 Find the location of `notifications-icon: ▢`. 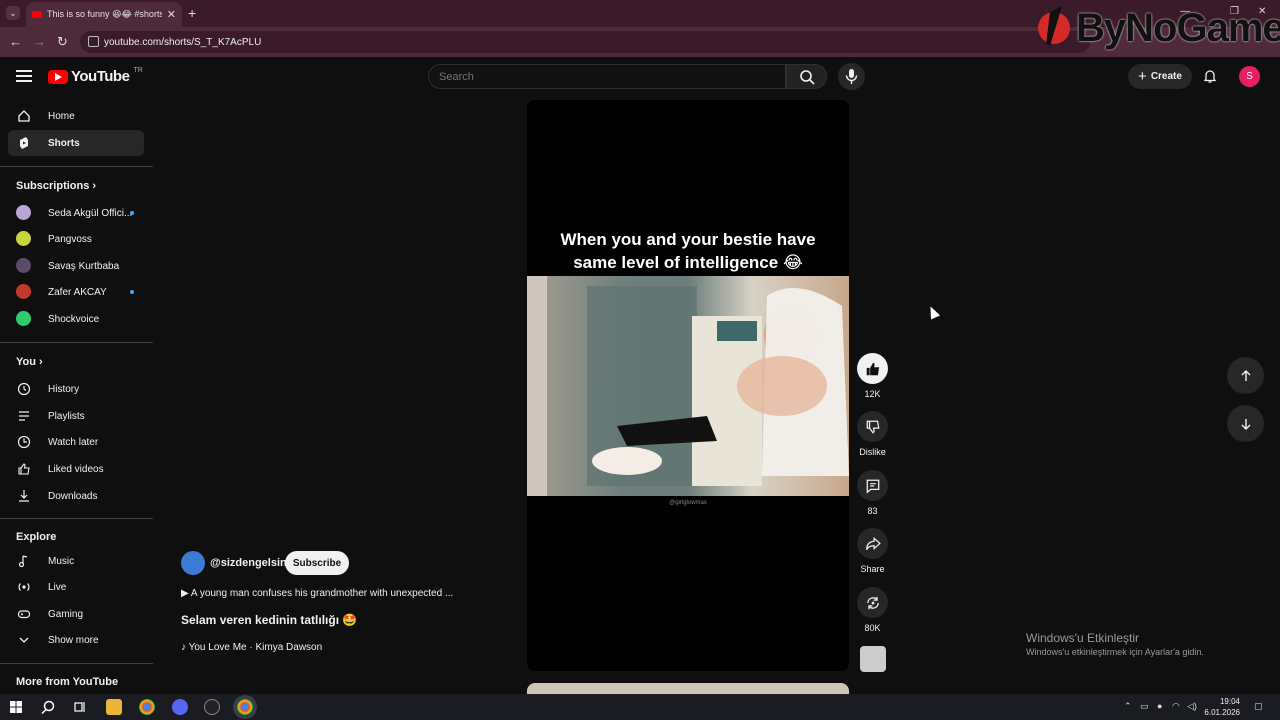

notifications-icon: ▢ is located at coordinates (1258, 706).